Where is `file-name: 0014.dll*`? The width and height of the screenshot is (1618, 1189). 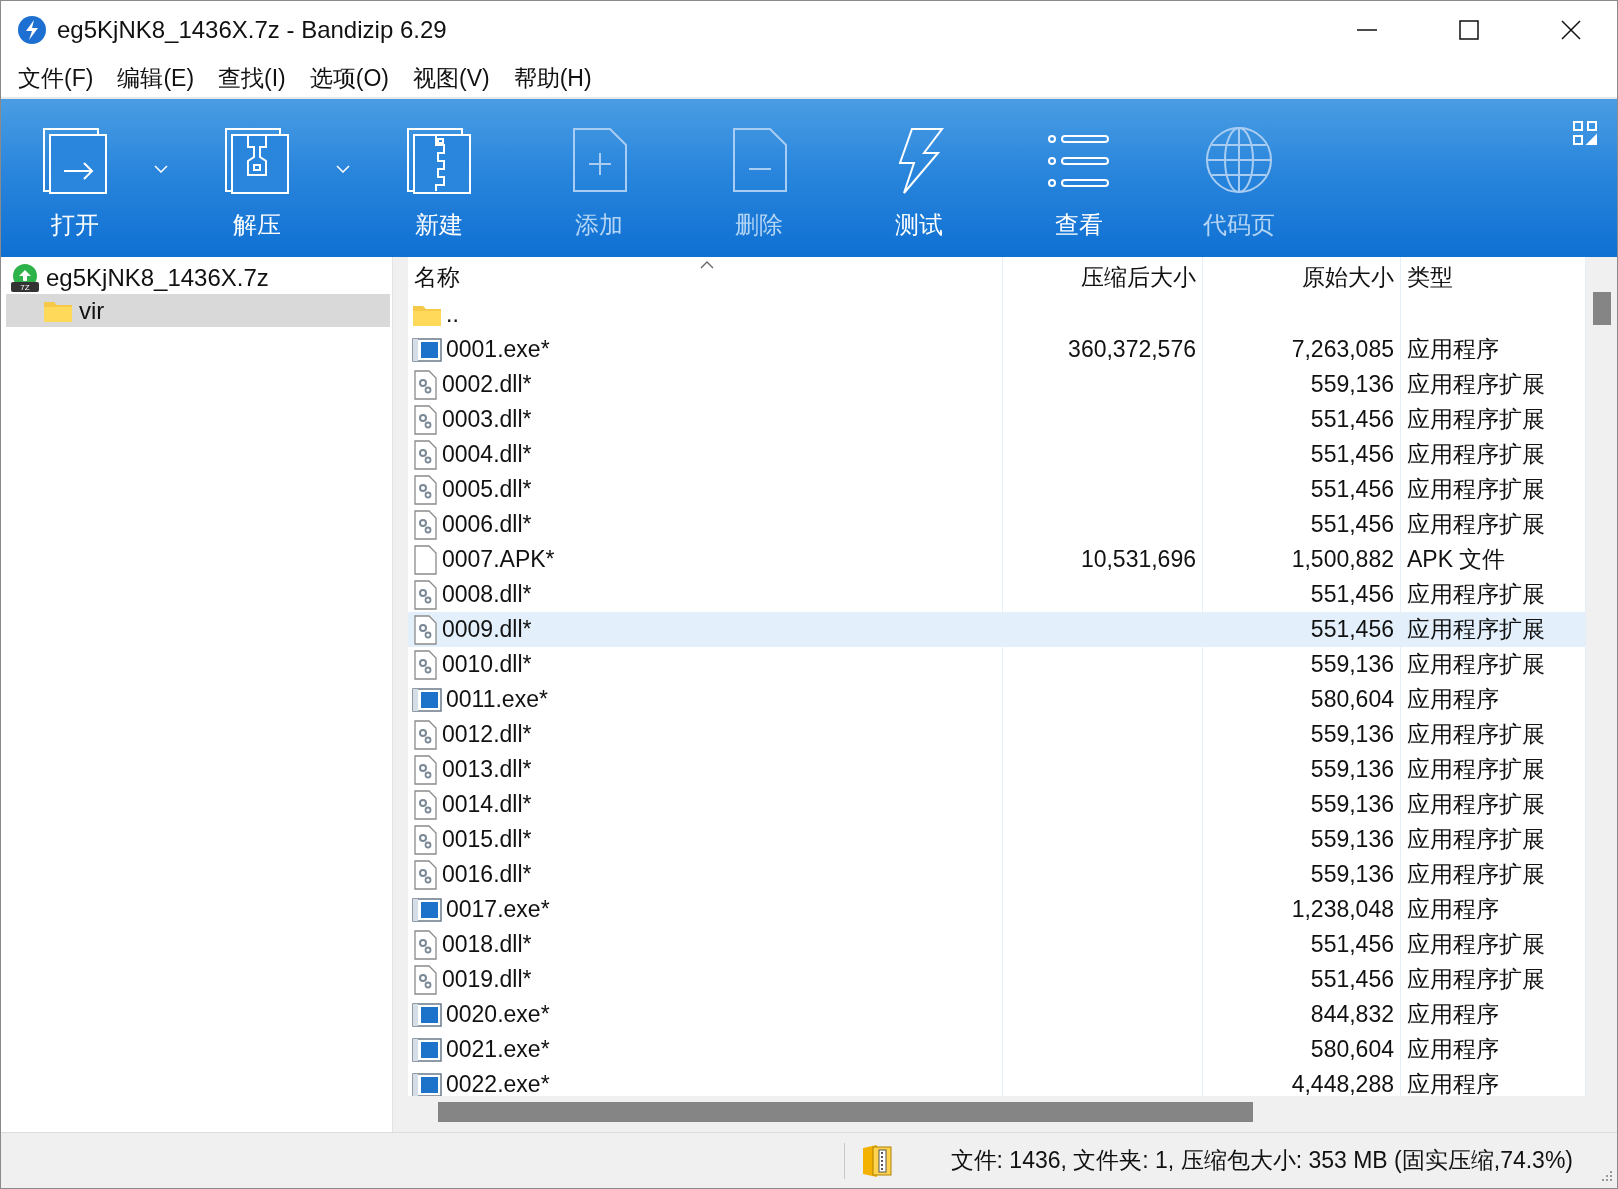
file-name: 0014.dll* is located at coordinates (487, 804).